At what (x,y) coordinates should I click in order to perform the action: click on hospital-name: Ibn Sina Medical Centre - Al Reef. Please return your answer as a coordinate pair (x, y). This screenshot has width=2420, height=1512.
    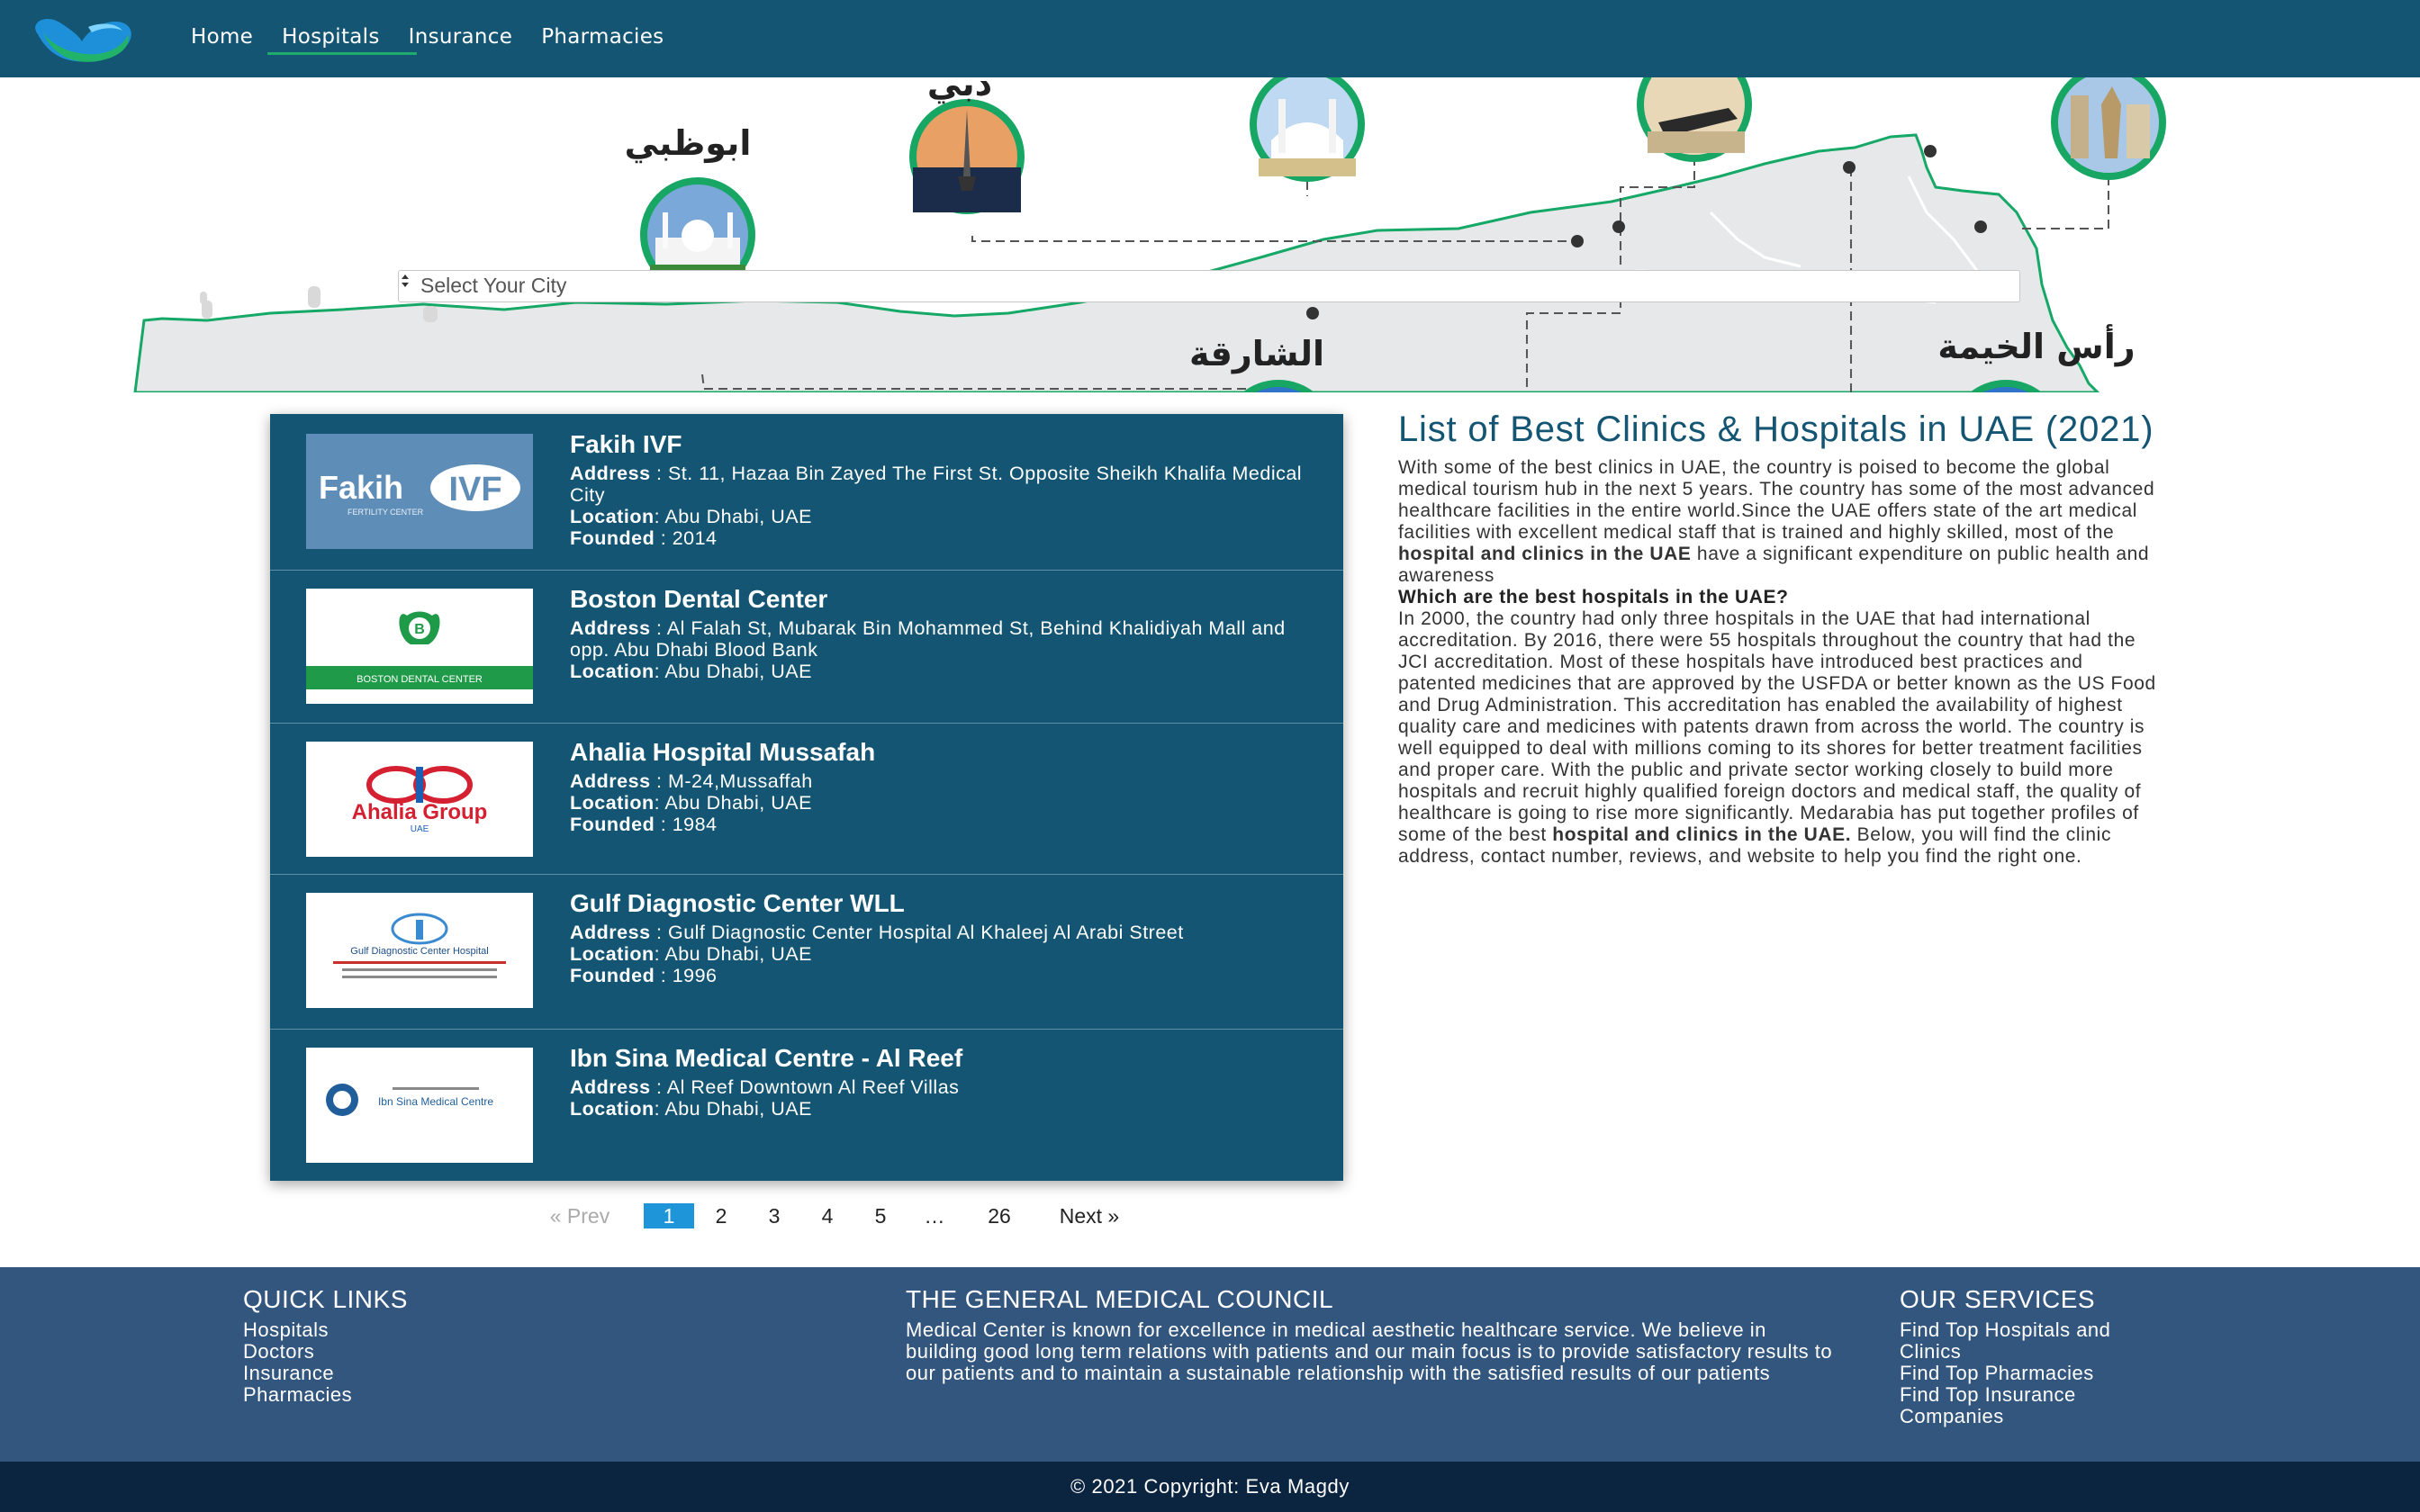
    Looking at the image, I should click on (766, 1058).